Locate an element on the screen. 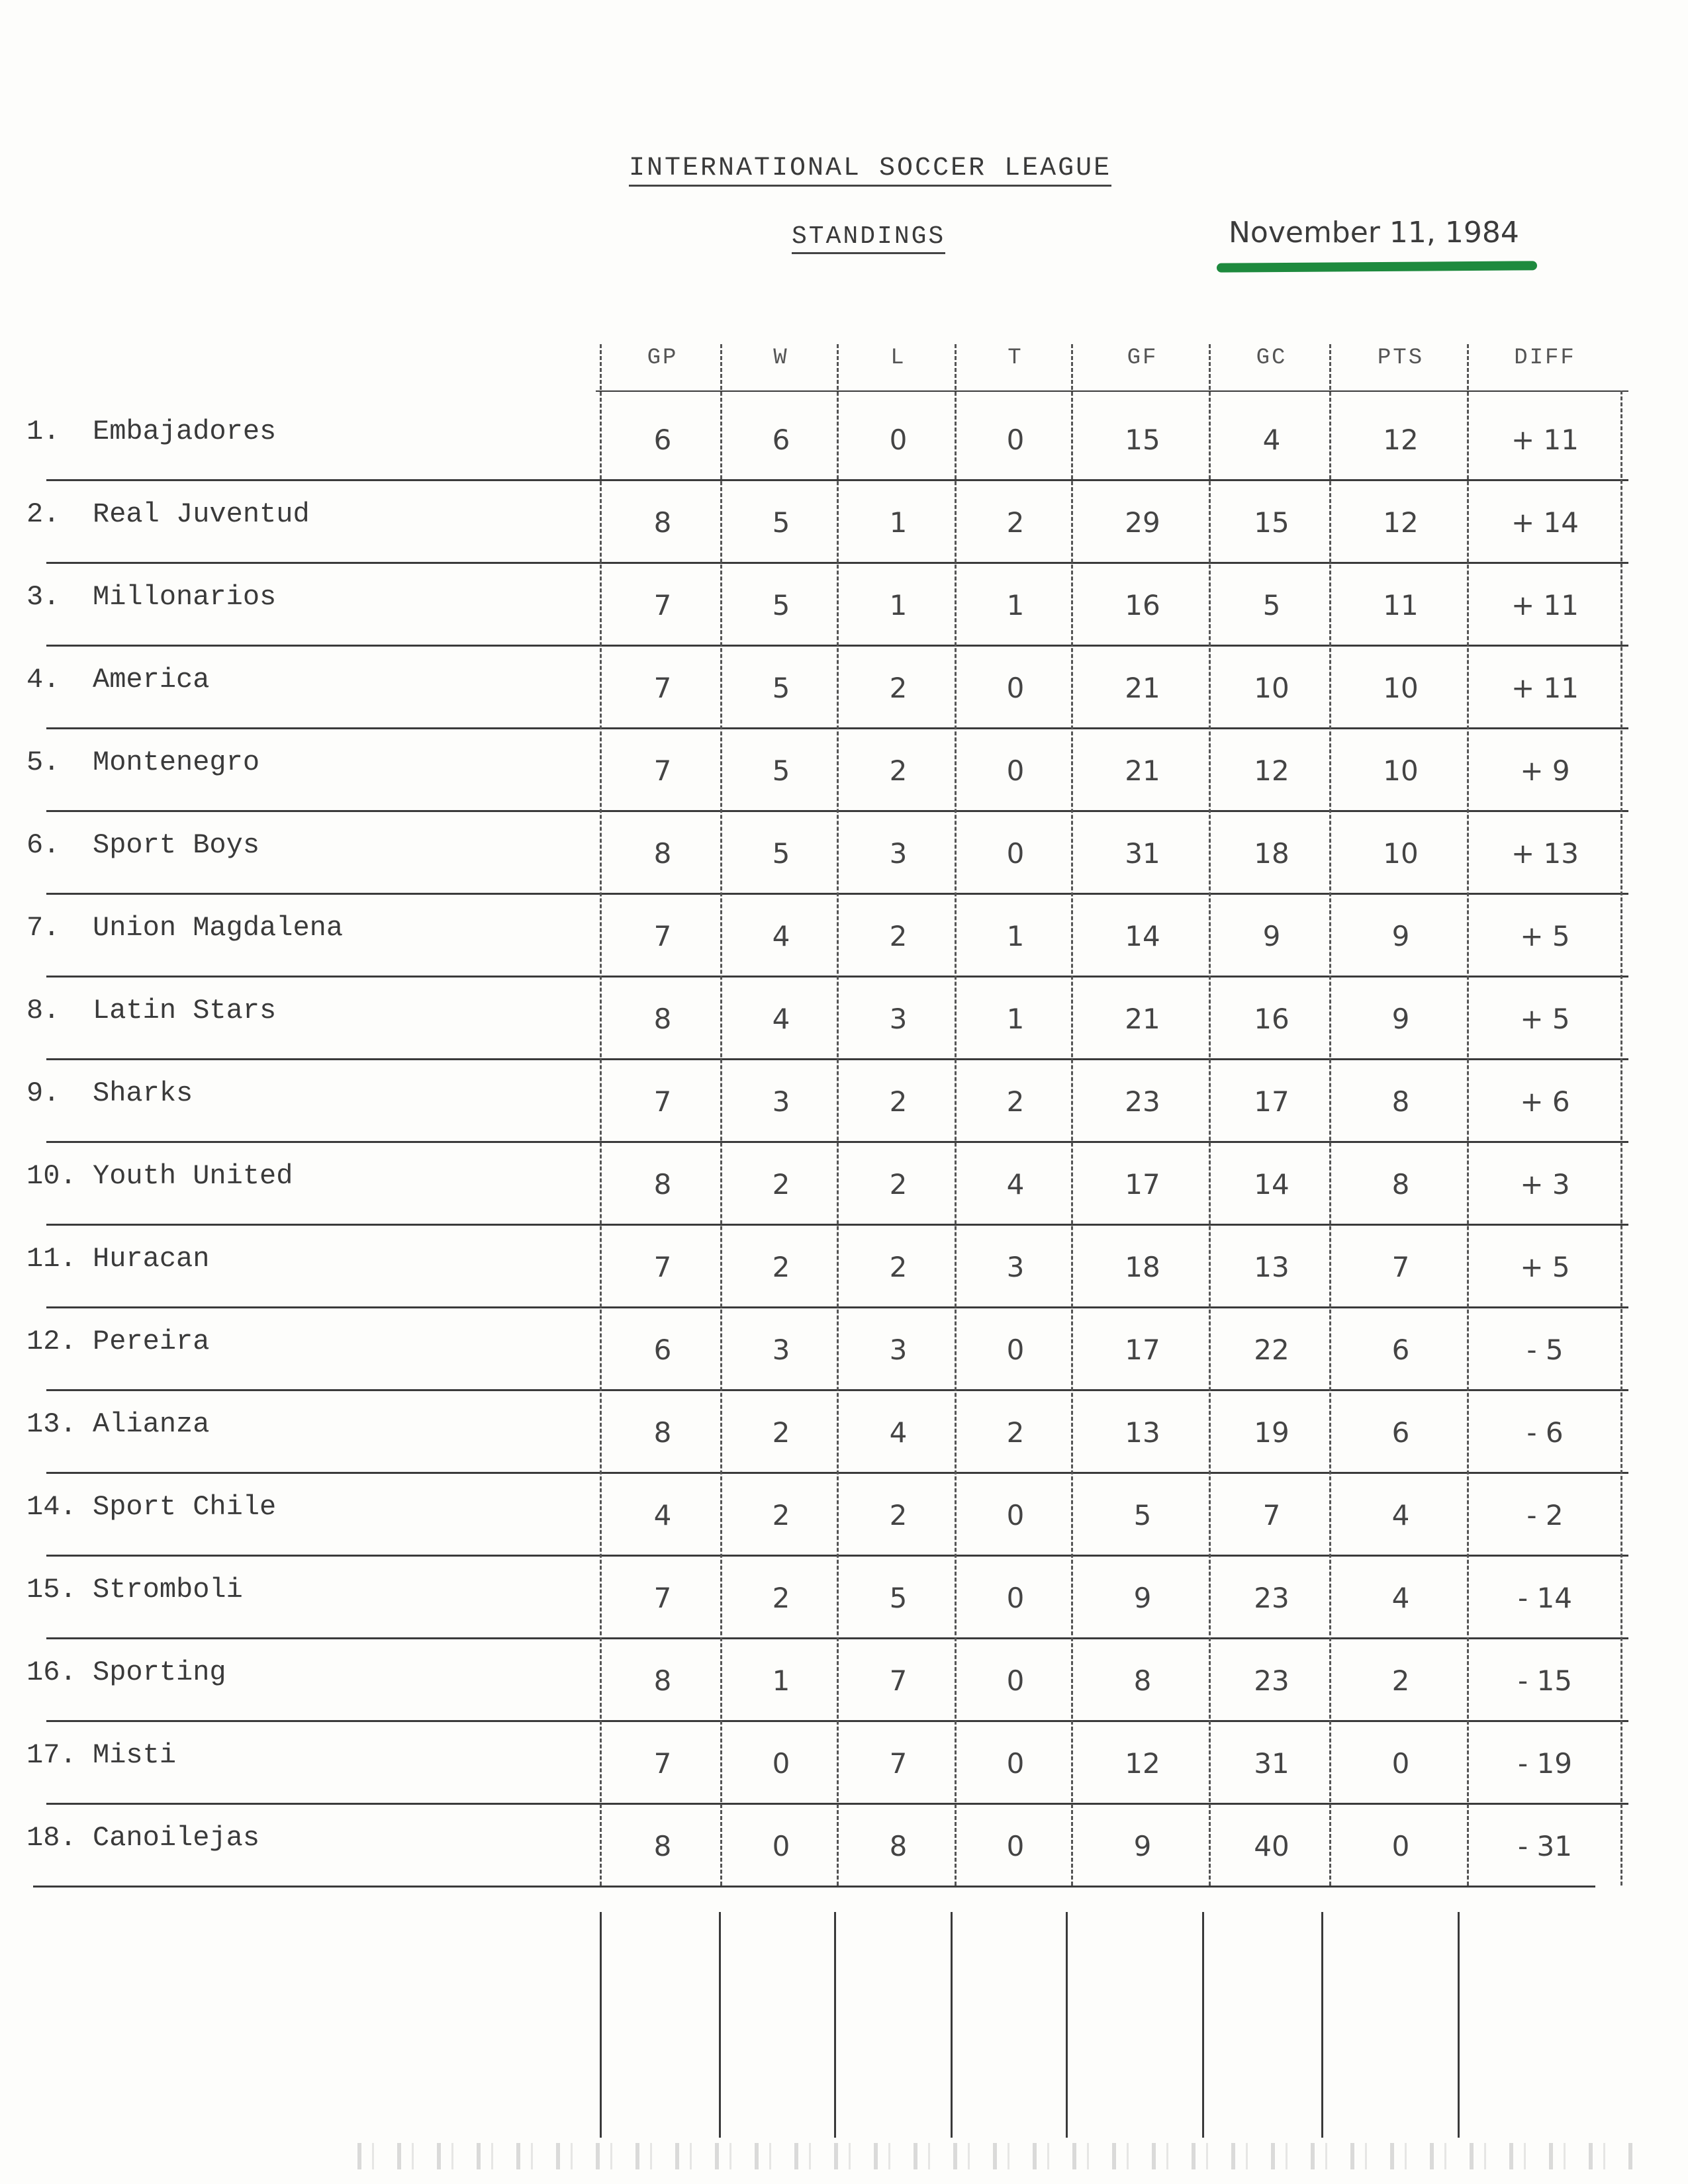 Image resolution: width=1688 pixels, height=2184 pixels. stat-diff: + 6 is located at coordinates (1545, 1101).